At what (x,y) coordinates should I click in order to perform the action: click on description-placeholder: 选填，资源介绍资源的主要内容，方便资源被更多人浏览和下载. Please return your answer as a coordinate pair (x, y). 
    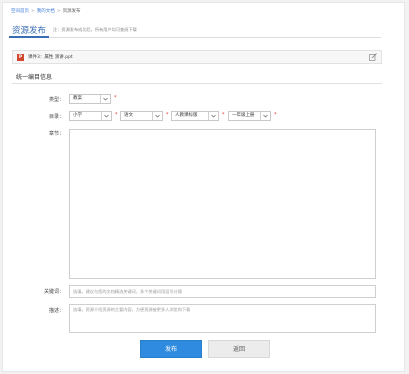
    Looking at the image, I should click on (132, 309).